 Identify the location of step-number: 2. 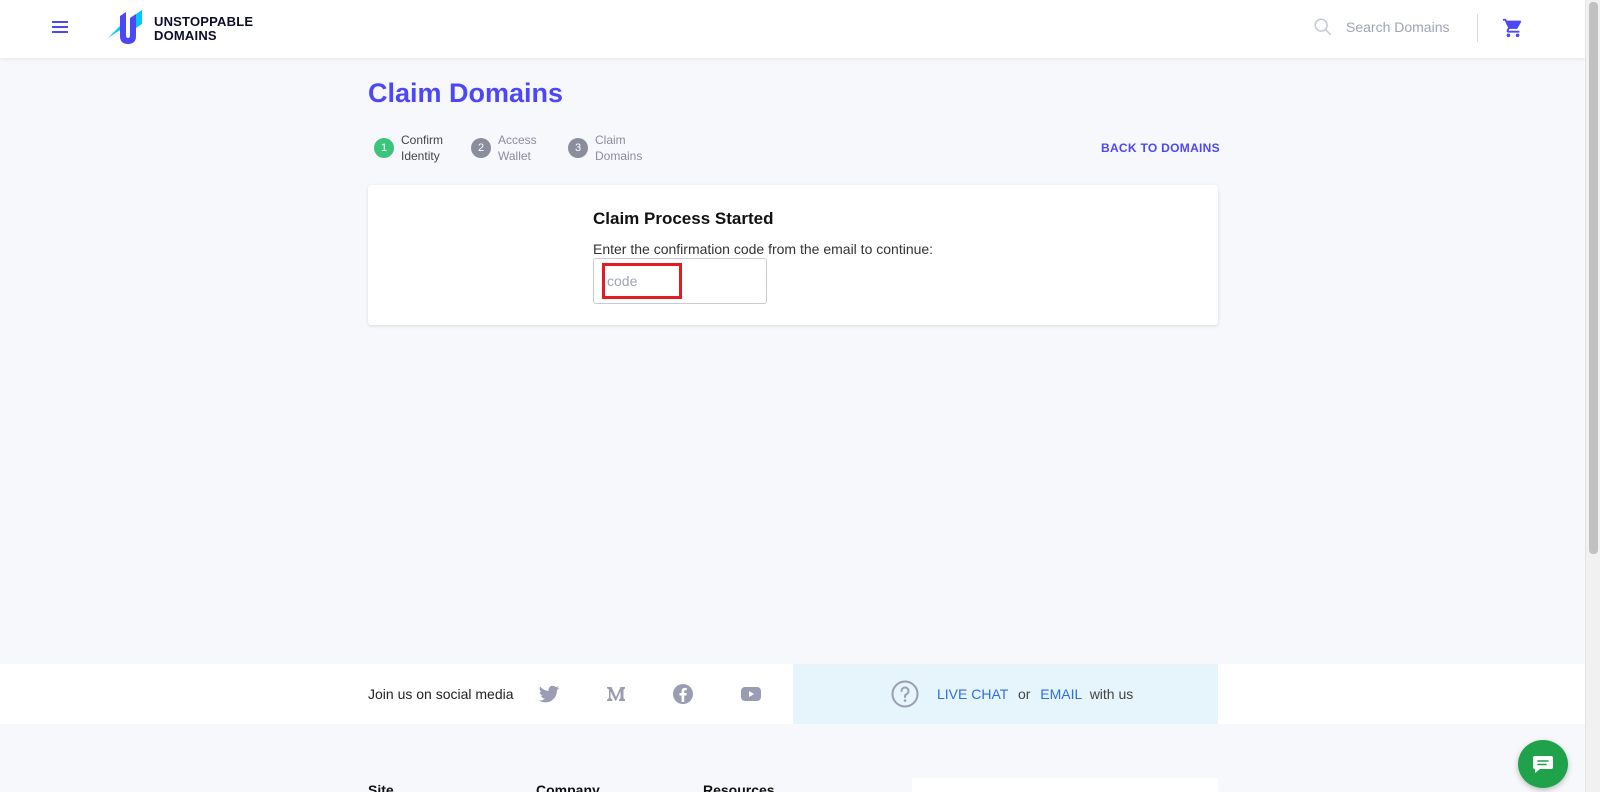
(481, 148).